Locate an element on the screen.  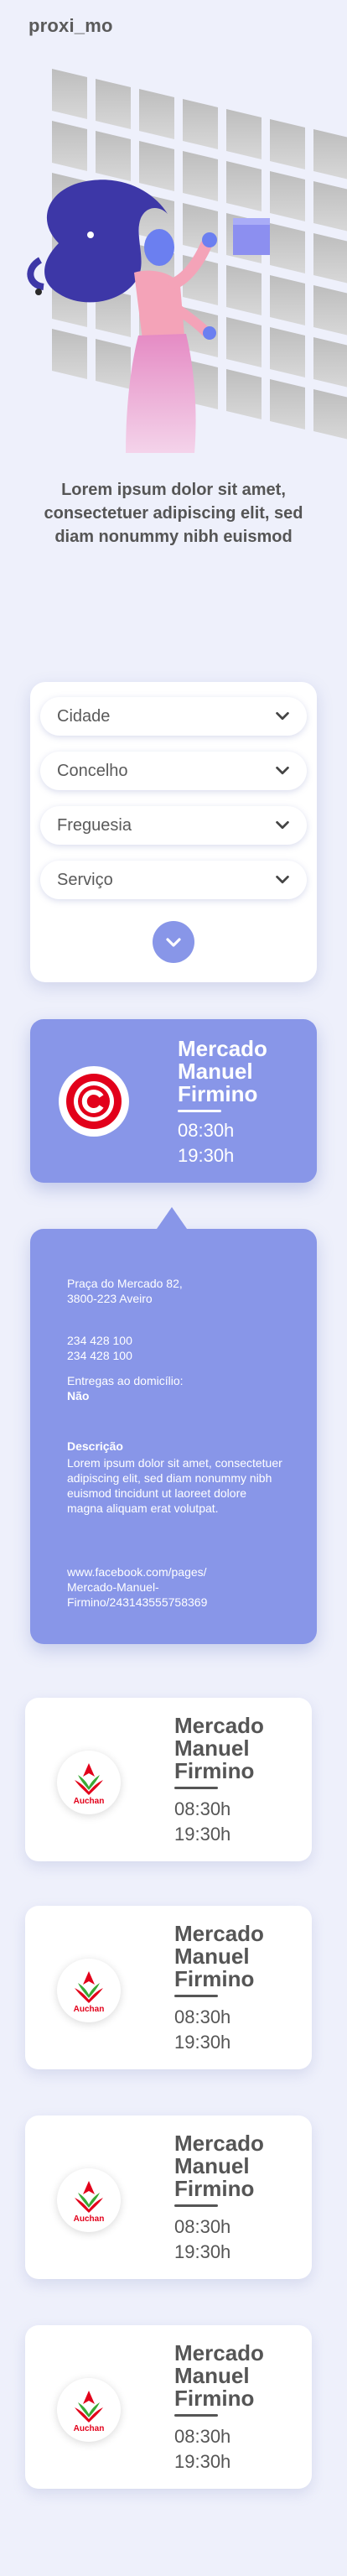
address-line: 3800-223 Aveiro is located at coordinates (110, 1298).